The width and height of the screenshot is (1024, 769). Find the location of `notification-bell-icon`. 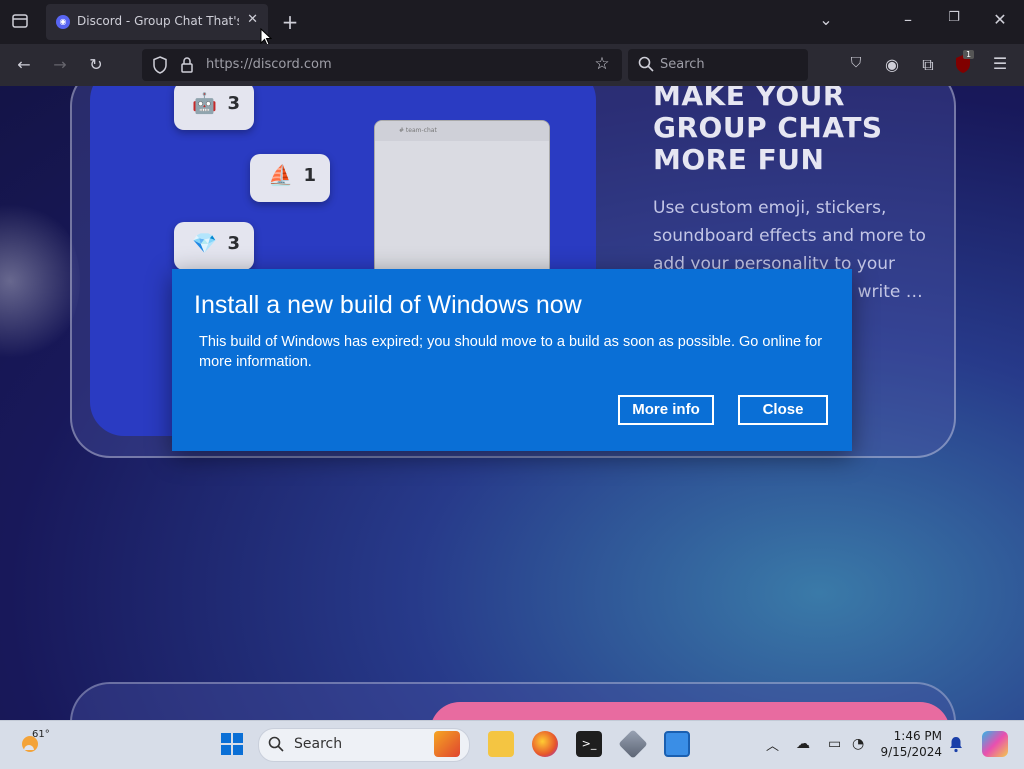

notification-bell-icon is located at coordinates (956, 746).